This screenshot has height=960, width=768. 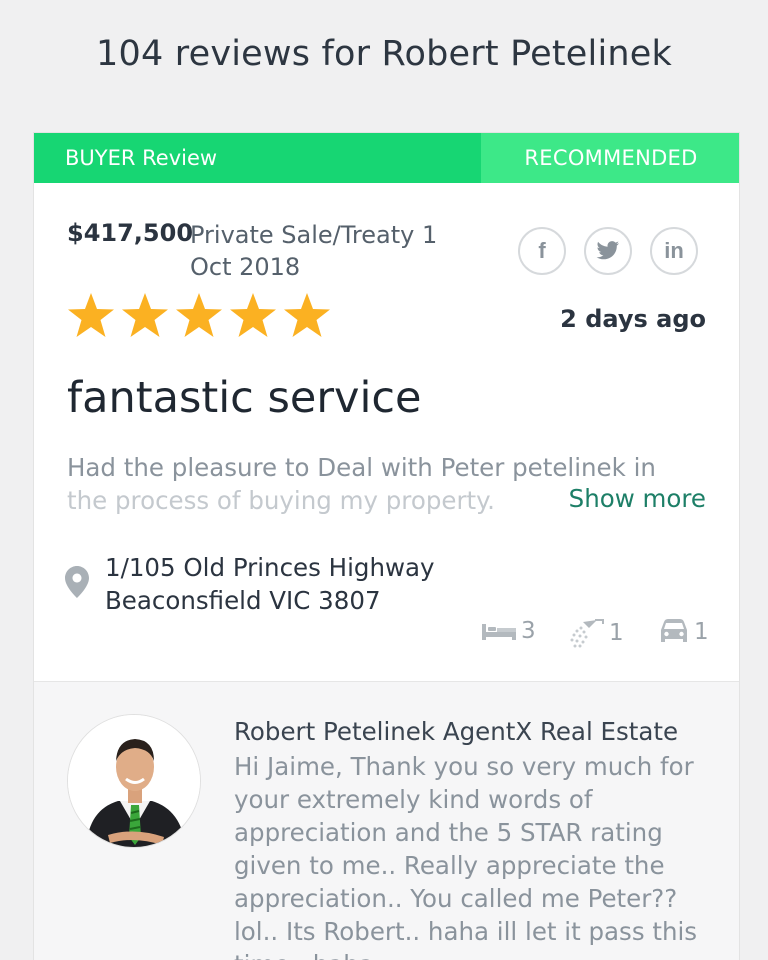 What do you see at coordinates (314, 251) in the screenshot?
I see `sale-type: Private Sale/Treaty 1 Oct 2018` at bounding box center [314, 251].